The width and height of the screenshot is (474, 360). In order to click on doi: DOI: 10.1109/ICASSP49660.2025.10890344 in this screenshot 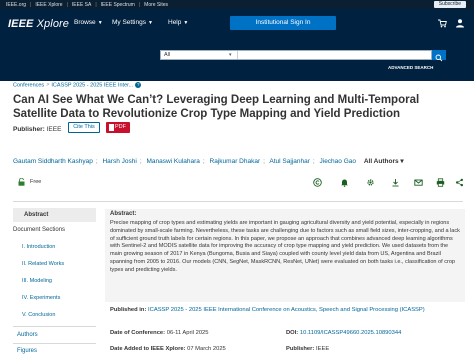, I will do `click(343, 333)`.